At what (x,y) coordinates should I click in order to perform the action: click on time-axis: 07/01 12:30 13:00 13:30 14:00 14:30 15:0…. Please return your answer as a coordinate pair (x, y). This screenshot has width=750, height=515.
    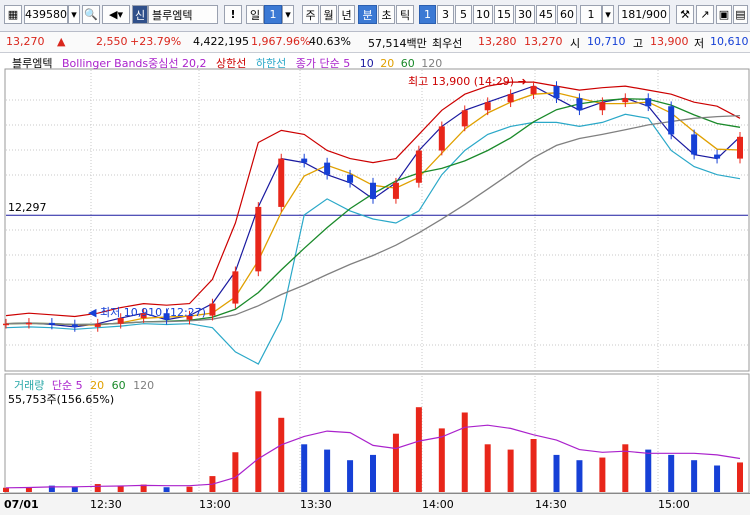
    Looking at the image, I should click on (375, 504).